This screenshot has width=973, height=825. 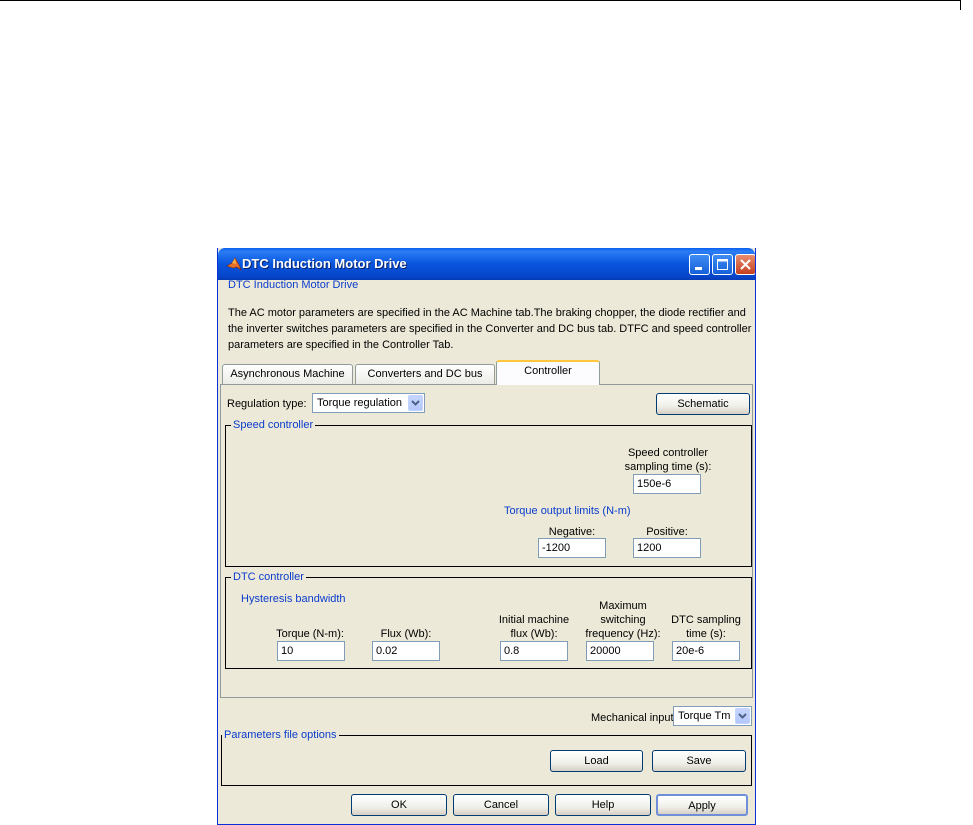 I want to click on speed-sampling-time-input: 150e-6, so click(x=667, y=484).